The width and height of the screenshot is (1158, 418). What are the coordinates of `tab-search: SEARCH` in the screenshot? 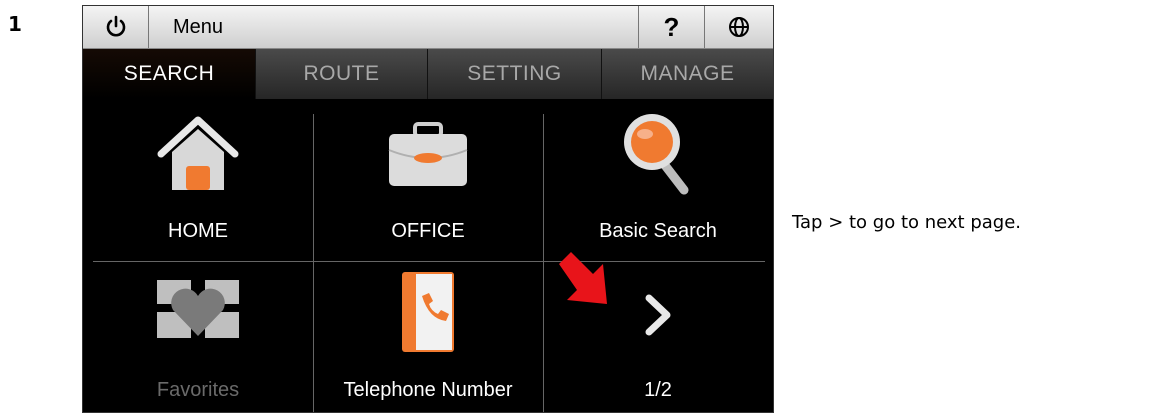 It's located at (169, 74).